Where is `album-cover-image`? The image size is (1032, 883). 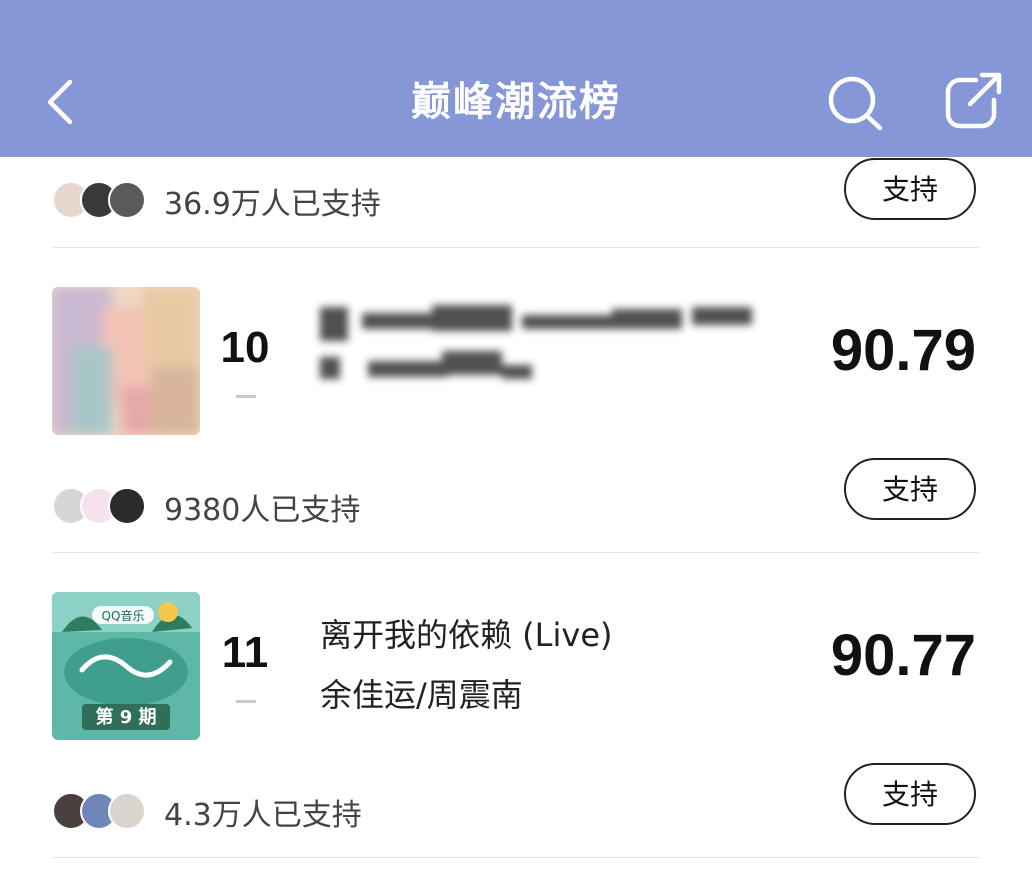 album-cover-image is located at coordinates (126, 361).